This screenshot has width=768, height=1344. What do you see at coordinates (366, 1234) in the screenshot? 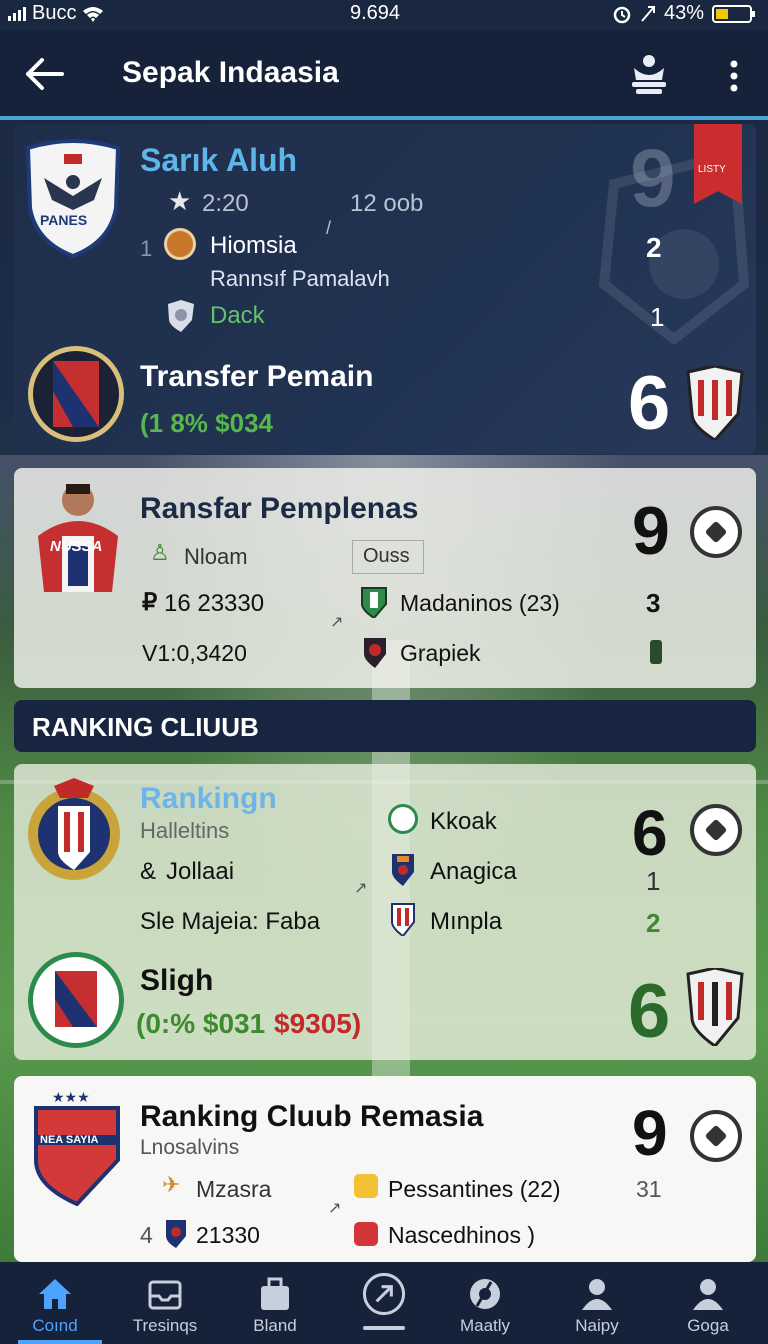
I see `nascedhinos-icon` at bounding box center [366, 1234].